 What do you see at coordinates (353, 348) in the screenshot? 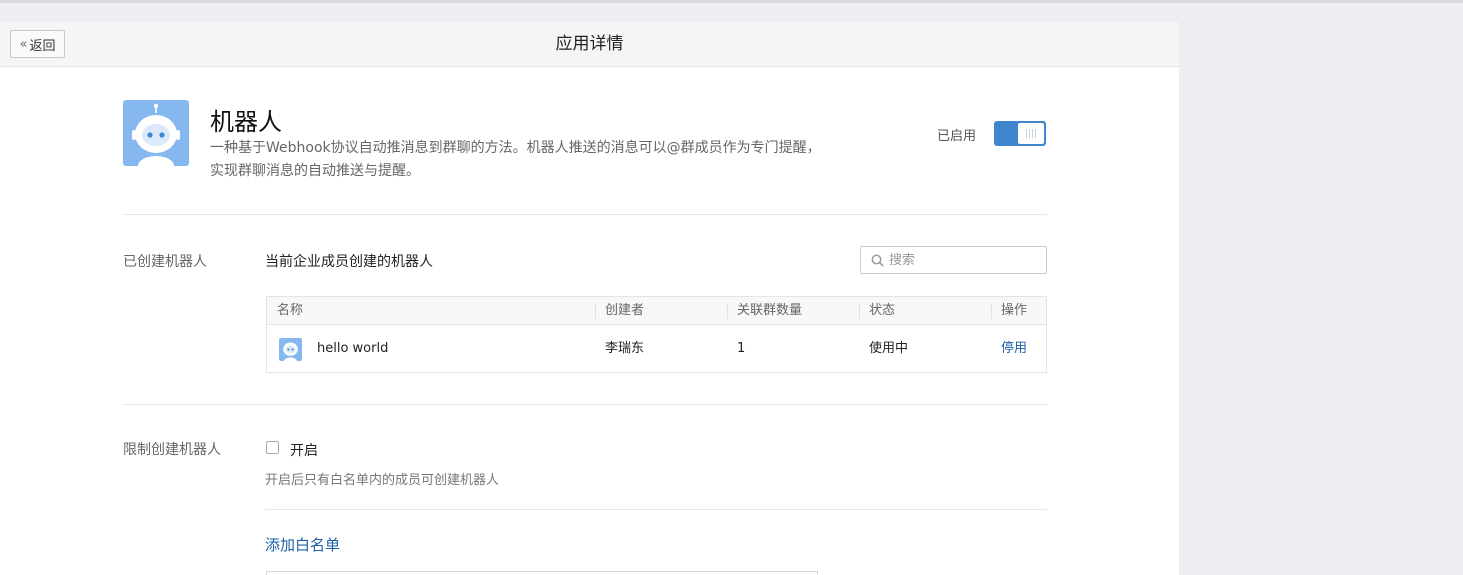
I see `robot-name: hello world` at bounding box center [353, 348].